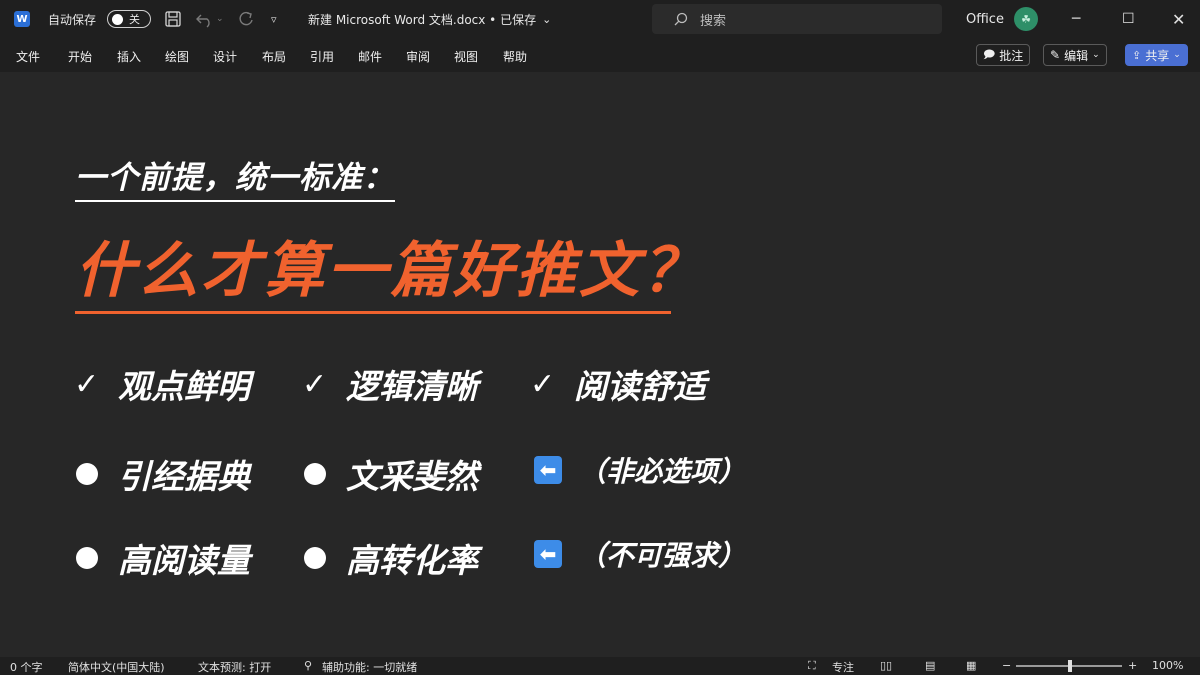  I want to click on text-prediction-status: 文本预测: 打开, so click(234, 667).